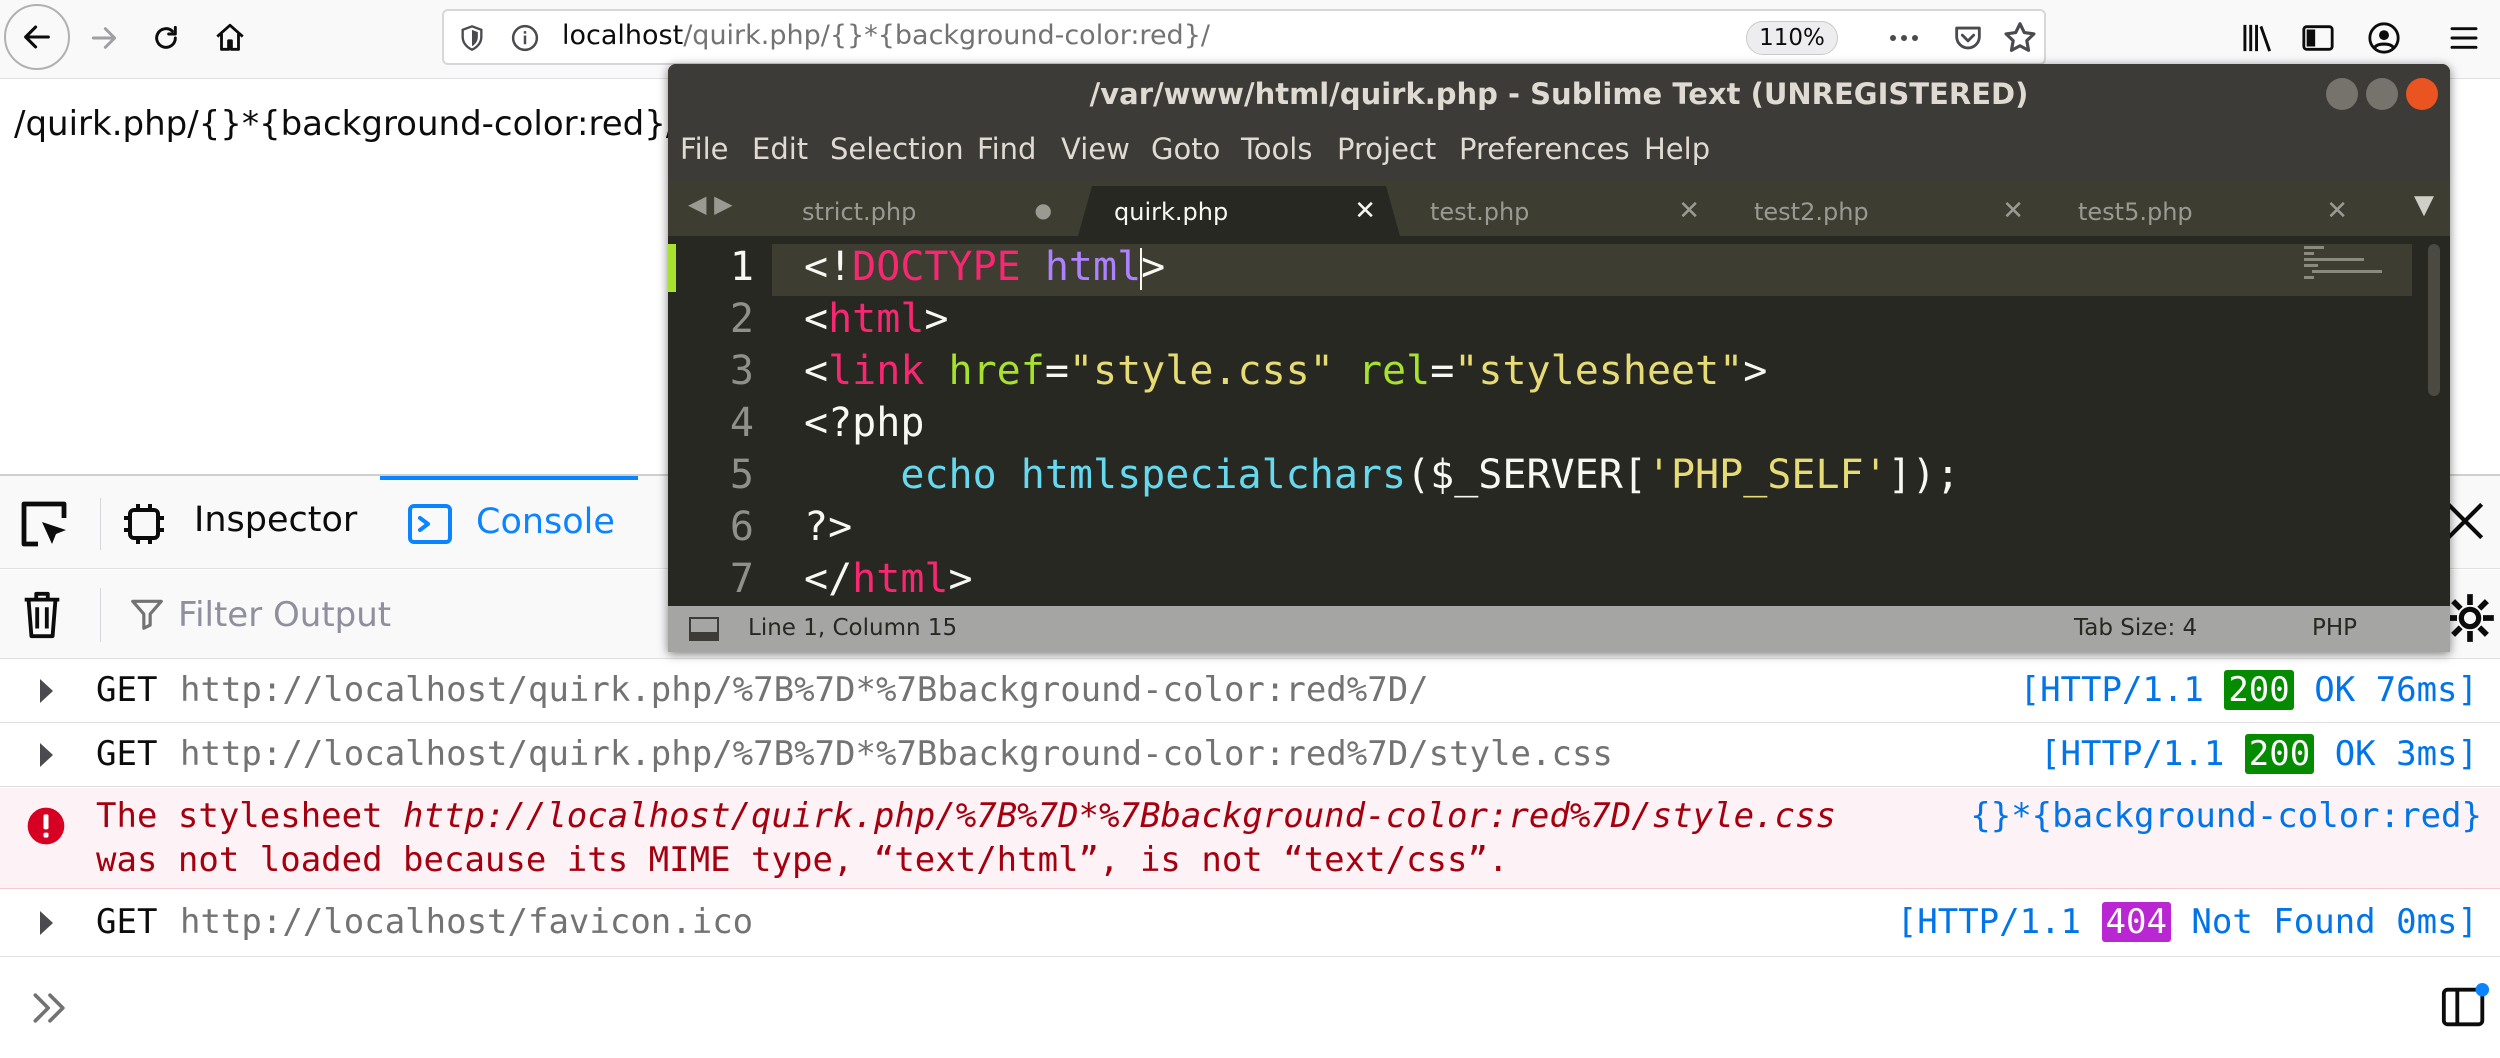 The image size is (2500, 1058). I want to click on tab-test2-php: test2.php ✕, so click(1887, 211).